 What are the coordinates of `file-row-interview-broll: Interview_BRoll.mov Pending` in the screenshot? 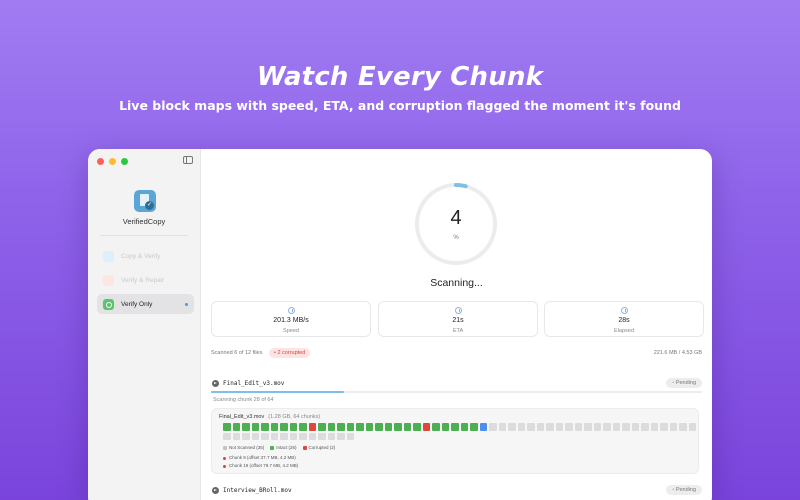 It's located at (456, 491).